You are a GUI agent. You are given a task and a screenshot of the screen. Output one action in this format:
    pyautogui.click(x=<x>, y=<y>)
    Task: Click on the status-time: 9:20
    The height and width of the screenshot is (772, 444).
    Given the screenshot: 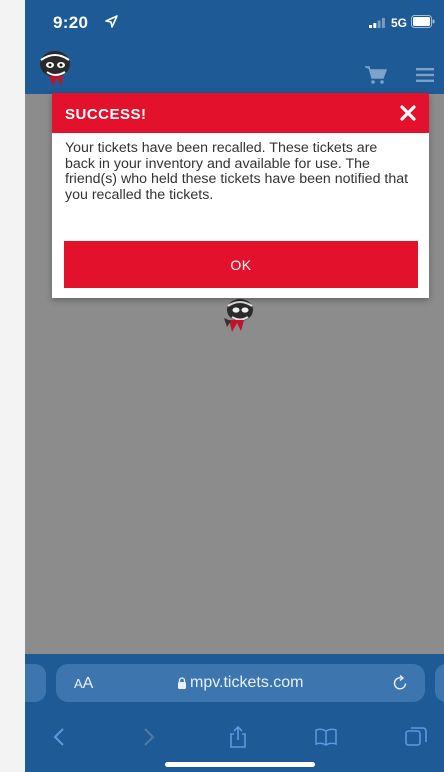 What is the action you would take?
    pyautogui.click(x=71, y=22)
    